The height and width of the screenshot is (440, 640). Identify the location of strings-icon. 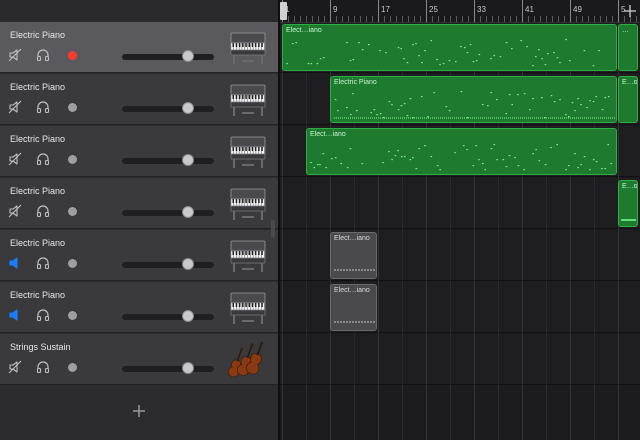
(246, 358).